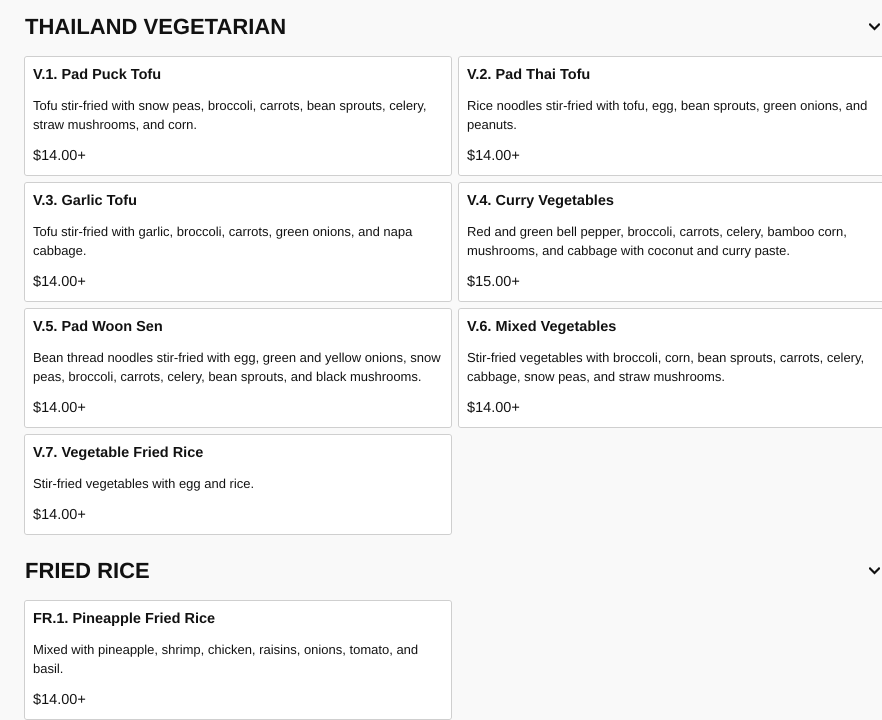 The image size is (882, 720). I want to click on item-description: Rice noodles stir-fried with tofu, egg, bean sprouts, green onions, and peanuts., so click(667, 115).